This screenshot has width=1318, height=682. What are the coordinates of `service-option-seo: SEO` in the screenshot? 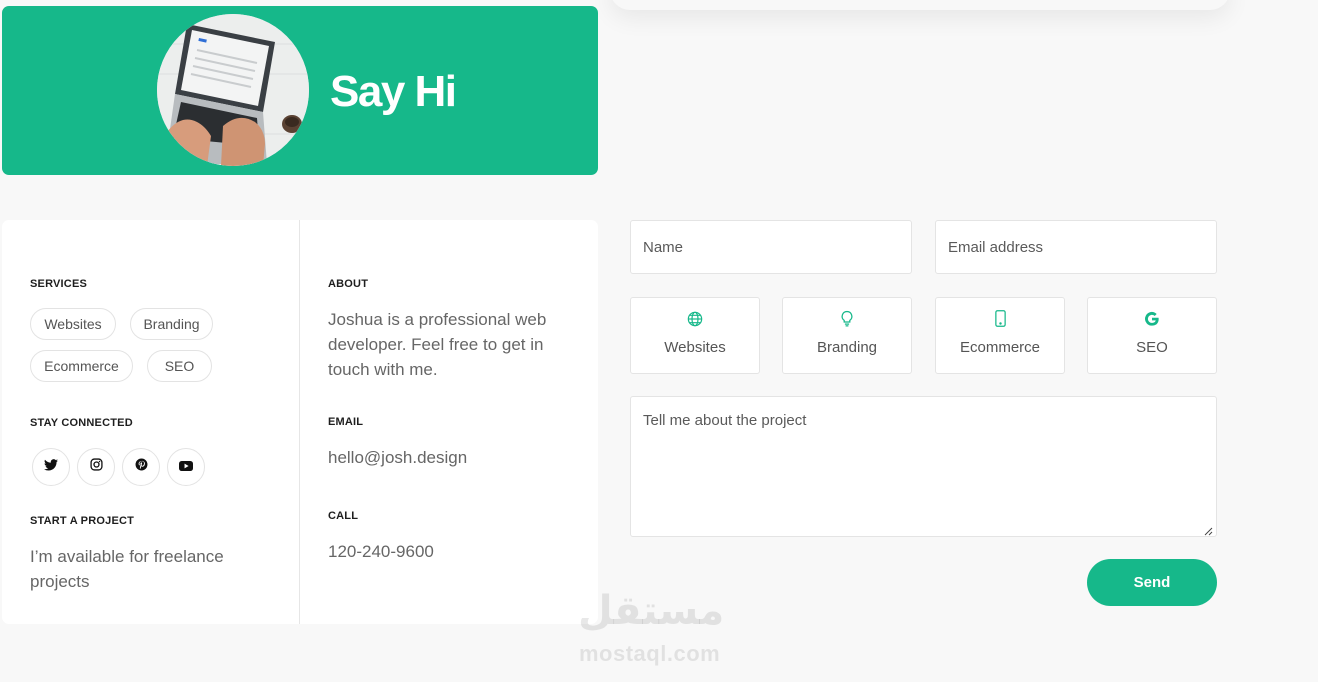 It's located at (1152, 335).